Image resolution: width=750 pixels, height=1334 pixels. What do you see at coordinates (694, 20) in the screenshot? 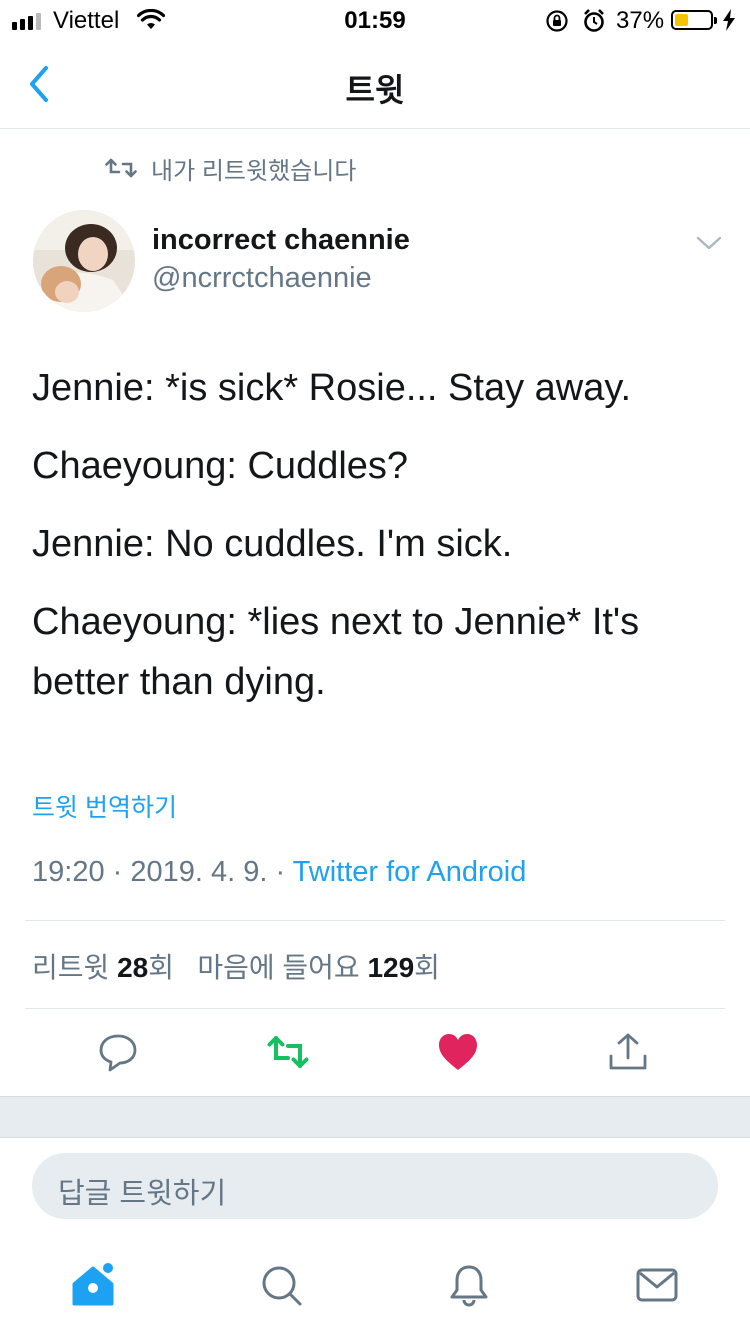
I see `battery-icon` at bounding box center [694, 20].